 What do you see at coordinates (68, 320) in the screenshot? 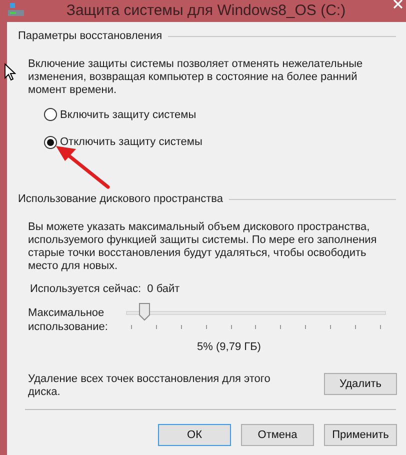
I see `max-usage-label: Максимальное использование:` at bounding box center [68, 320].